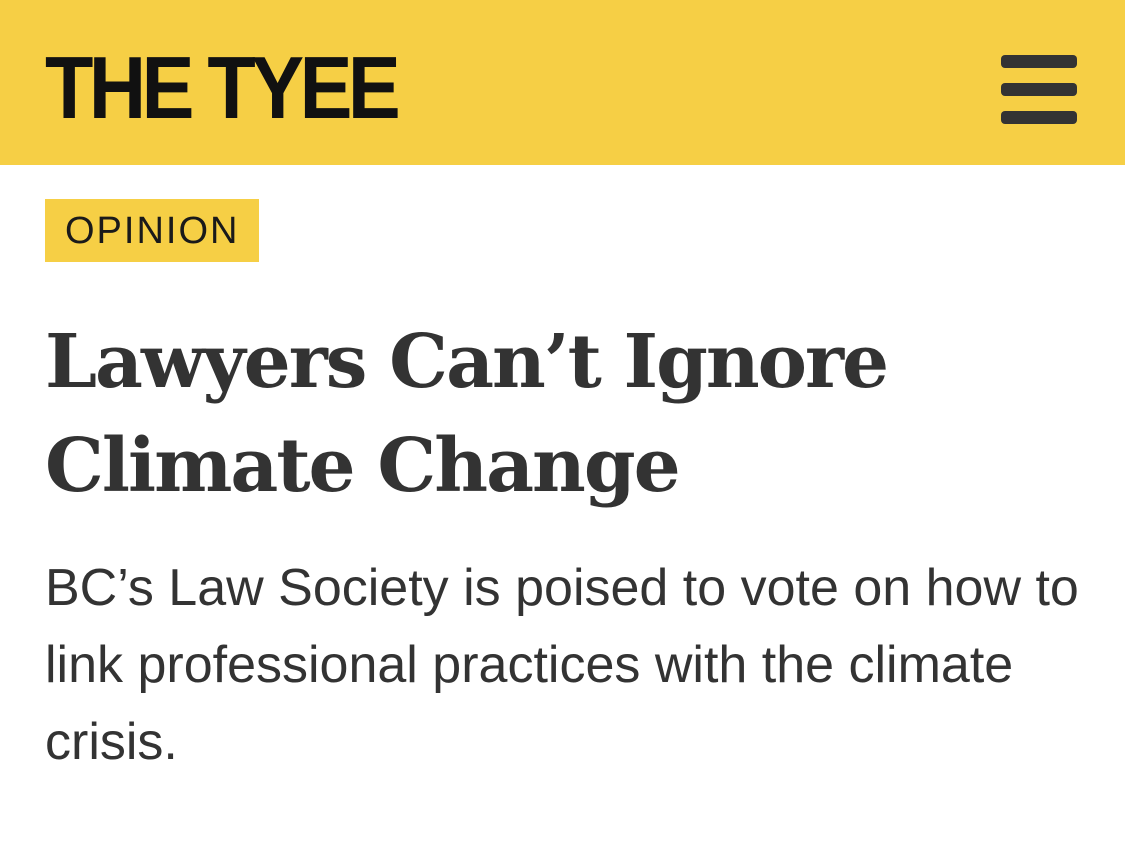 The width and height of the screenshot is (1125, 842). What do you see at coordinates (1039, 61) in the screenshot?
I see `menu-bar-top` at bounding box center [1039, 61].